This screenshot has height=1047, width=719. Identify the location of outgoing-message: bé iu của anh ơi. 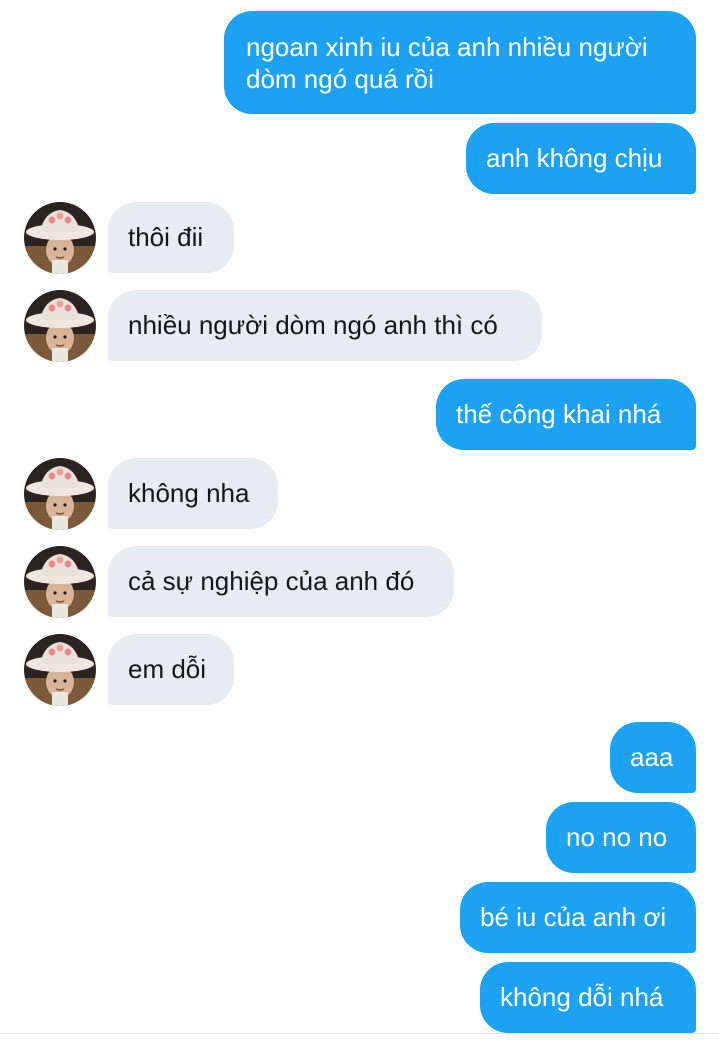
(578, 917).